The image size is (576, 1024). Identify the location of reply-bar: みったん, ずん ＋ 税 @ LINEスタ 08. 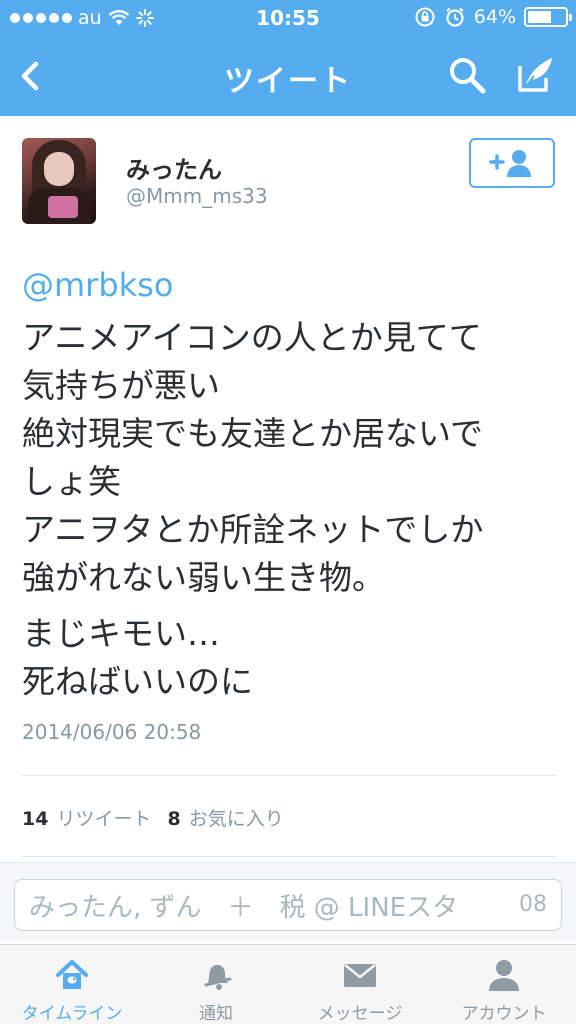
(288, 902).